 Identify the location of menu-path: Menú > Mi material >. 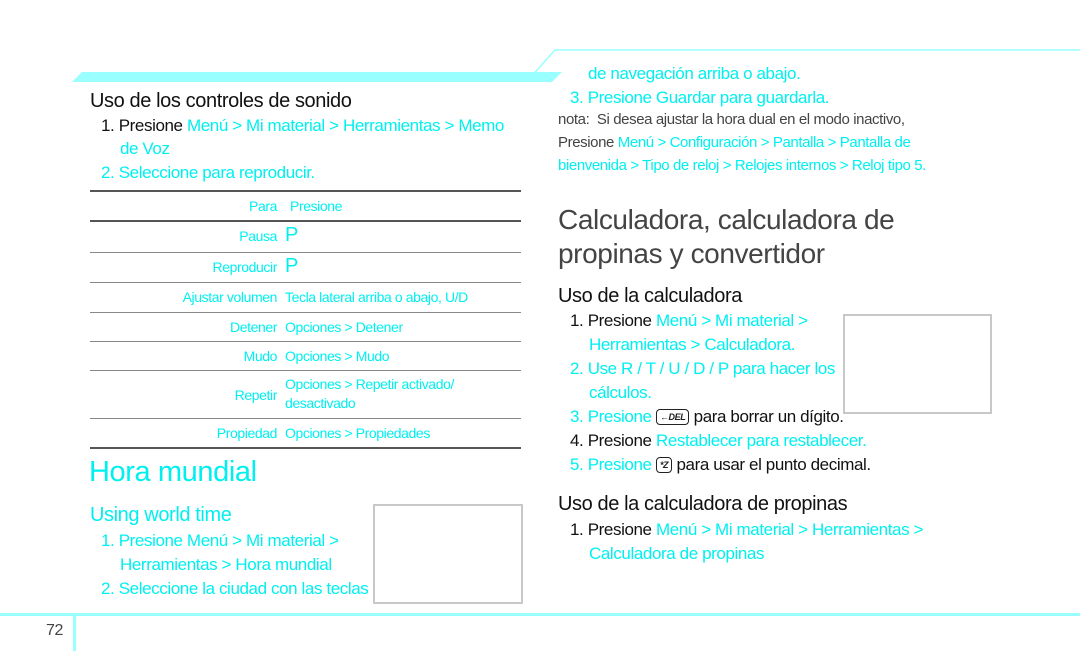
(731, 320).